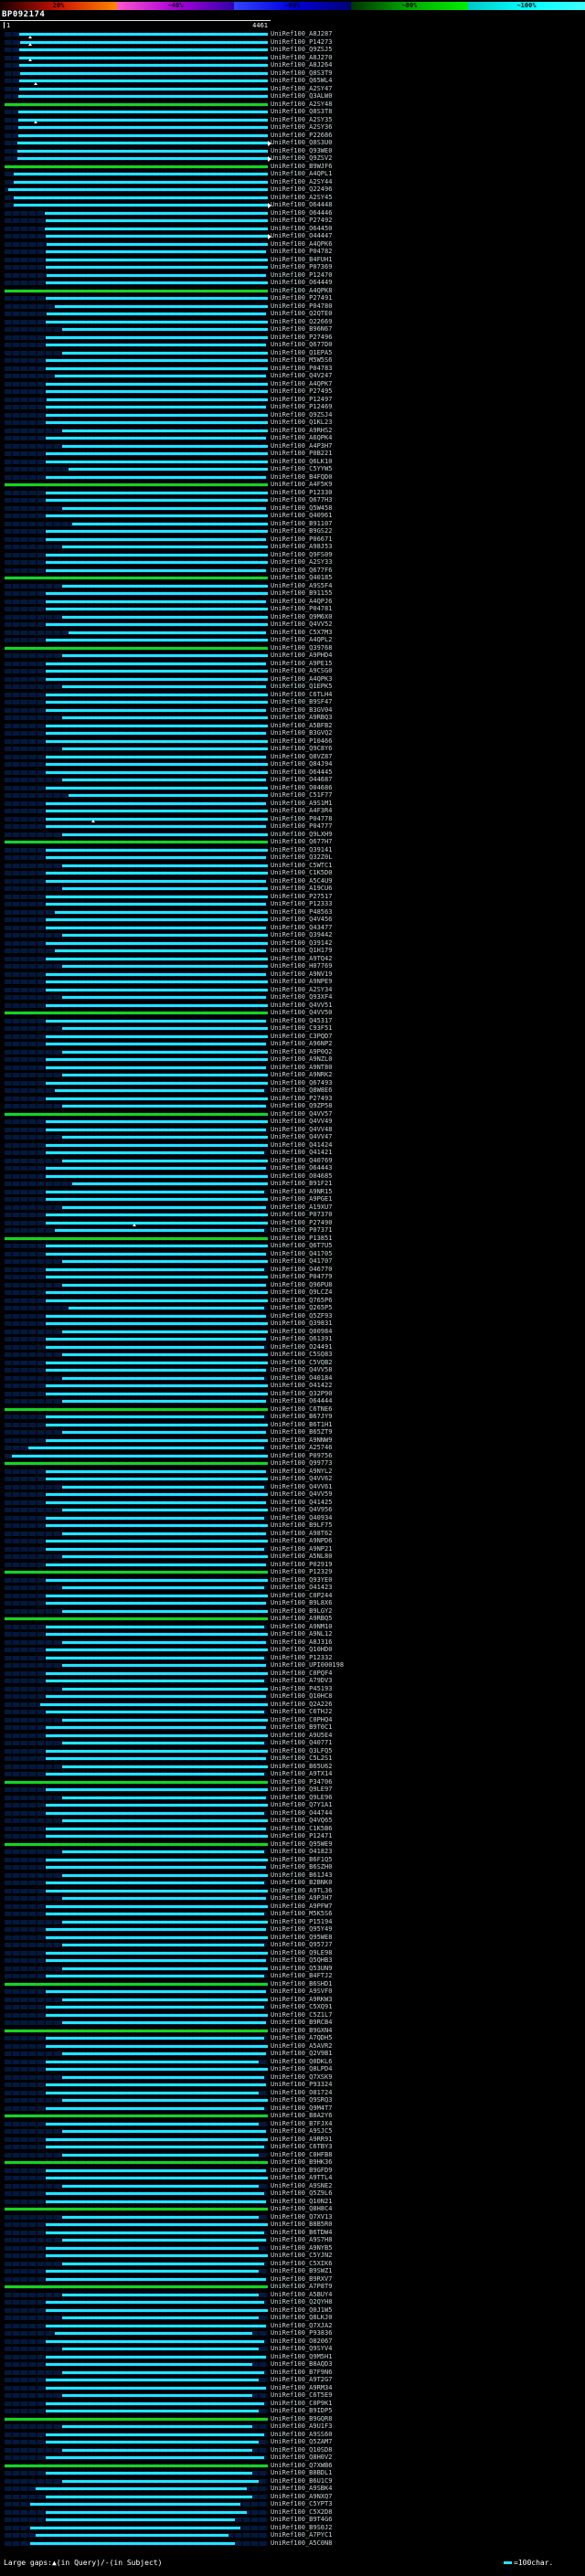 The image size is (585, 2576). Describe the element at coordinates (301, 2193) in the screenshot. I see `hit-label: UniRef100_Q5Z9L6` at that location.